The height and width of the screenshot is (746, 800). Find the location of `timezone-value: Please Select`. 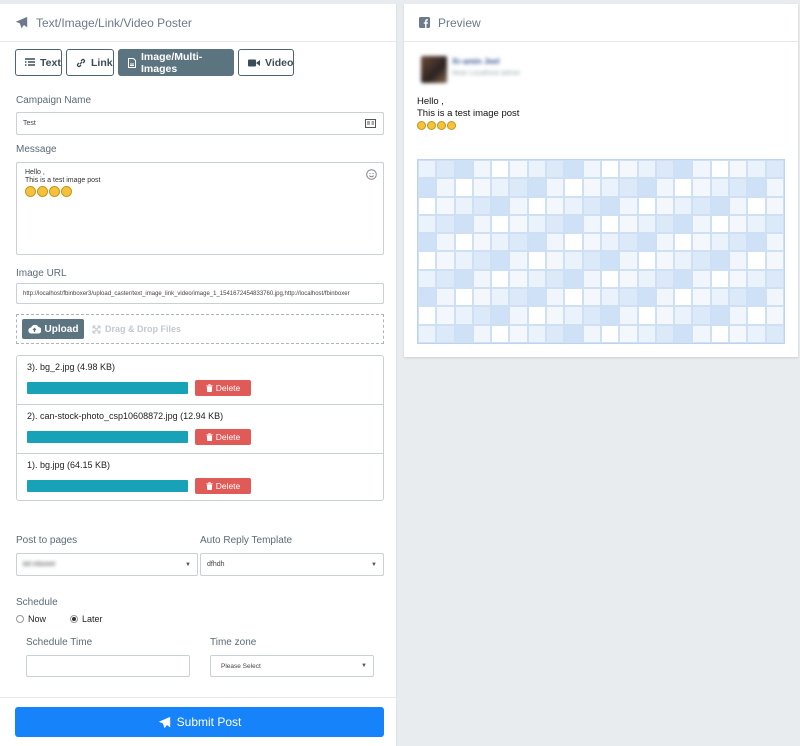

timezone-value: Please Select is located at coordinates (241, 666).